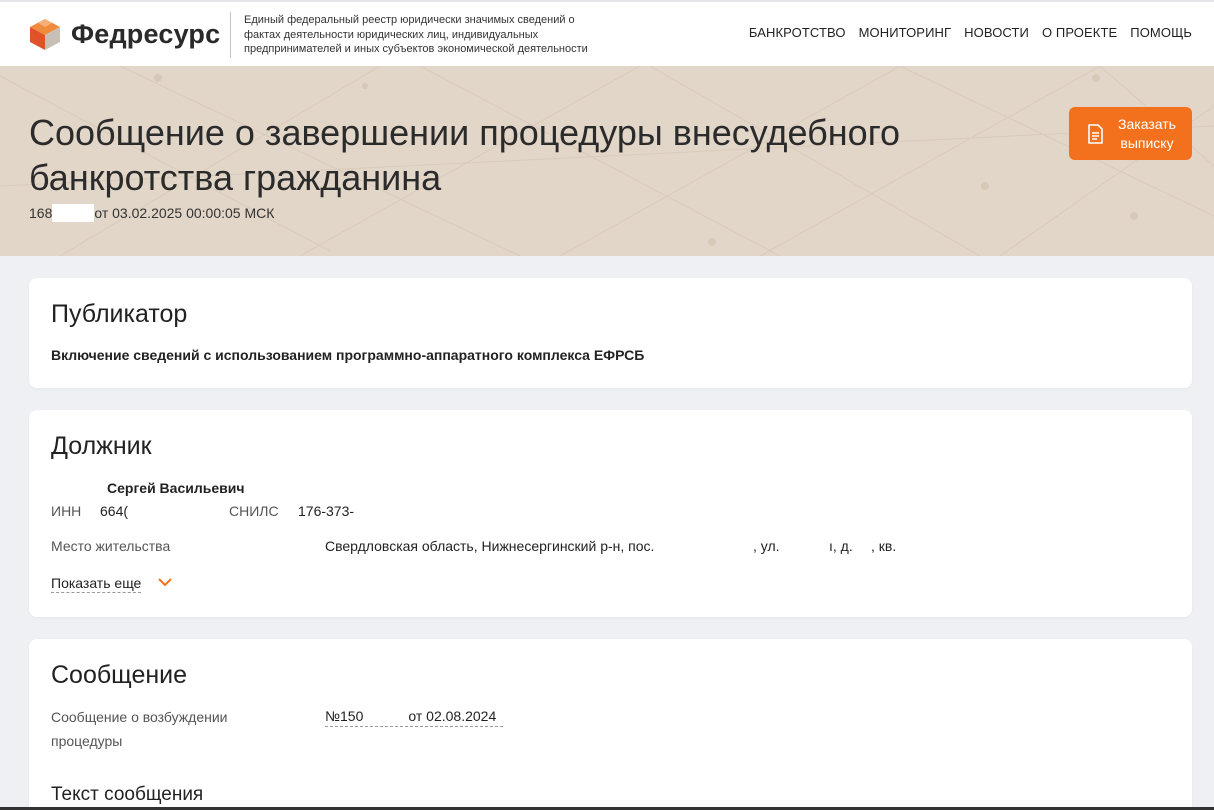 The height and width of the screenshot is (810, 1214). I want to click on order-extract-label: Заказать выписку, so click(1147, 133).